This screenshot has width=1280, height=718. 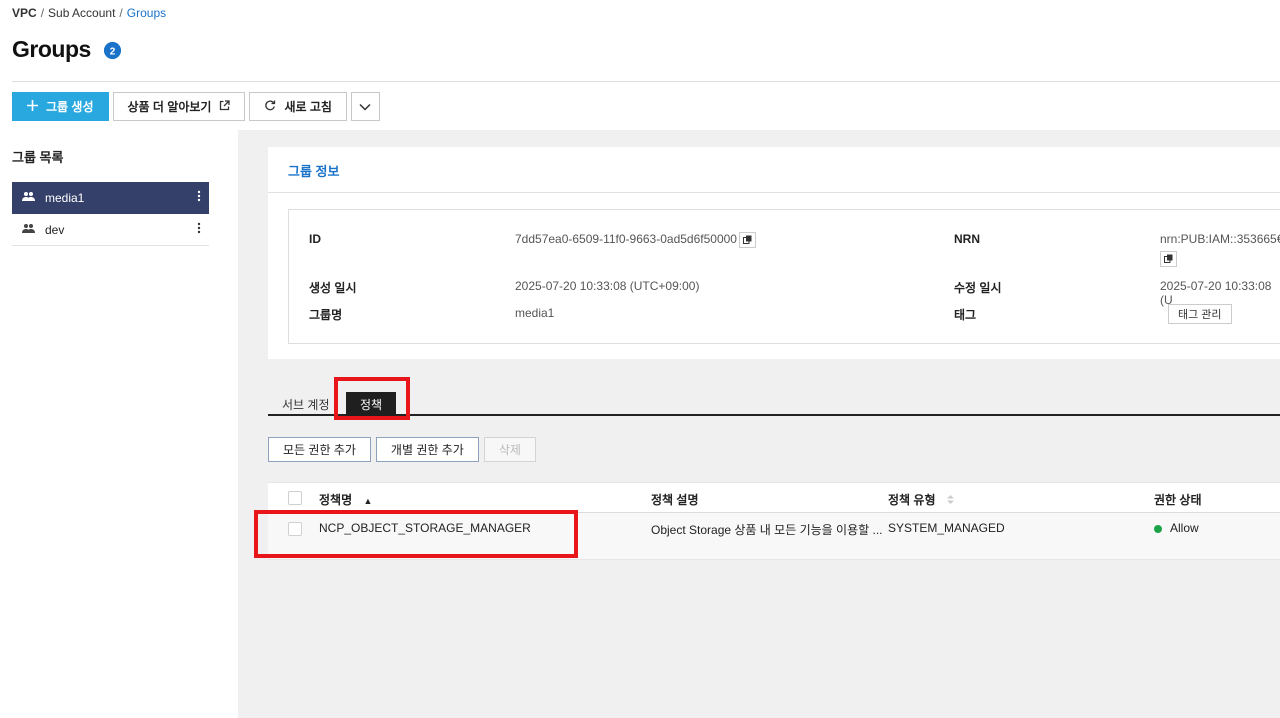 I want to click on modified-label: 수정 일시, so click(x=978, y=288).